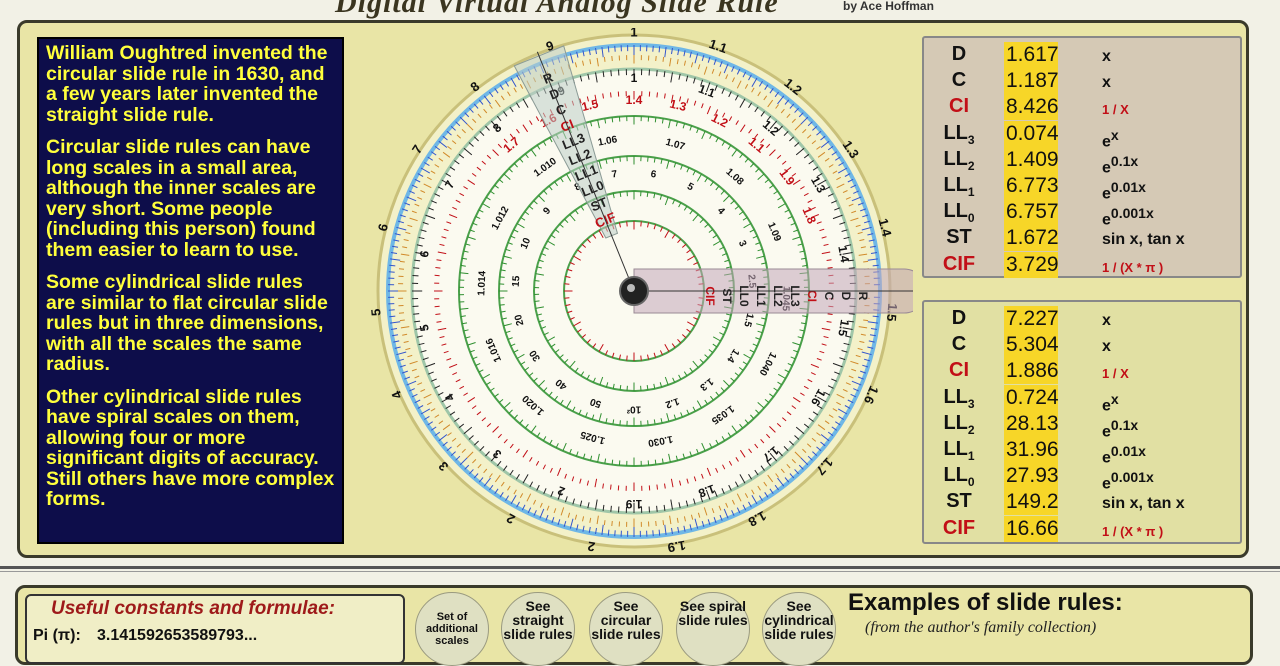  What do you see at coordinates (1082, 238) in the screenshot?
I see `readout-row-st: ST 1.672 sin x, tan x` at bounding box center [1082, 238].